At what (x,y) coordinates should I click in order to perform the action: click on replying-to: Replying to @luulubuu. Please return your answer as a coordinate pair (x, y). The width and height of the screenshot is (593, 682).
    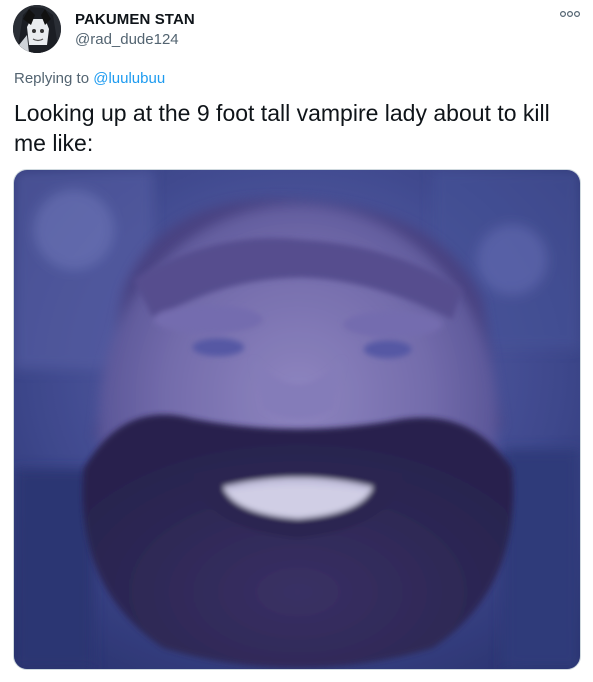
    Looking at the image, I should click on (89, 78).